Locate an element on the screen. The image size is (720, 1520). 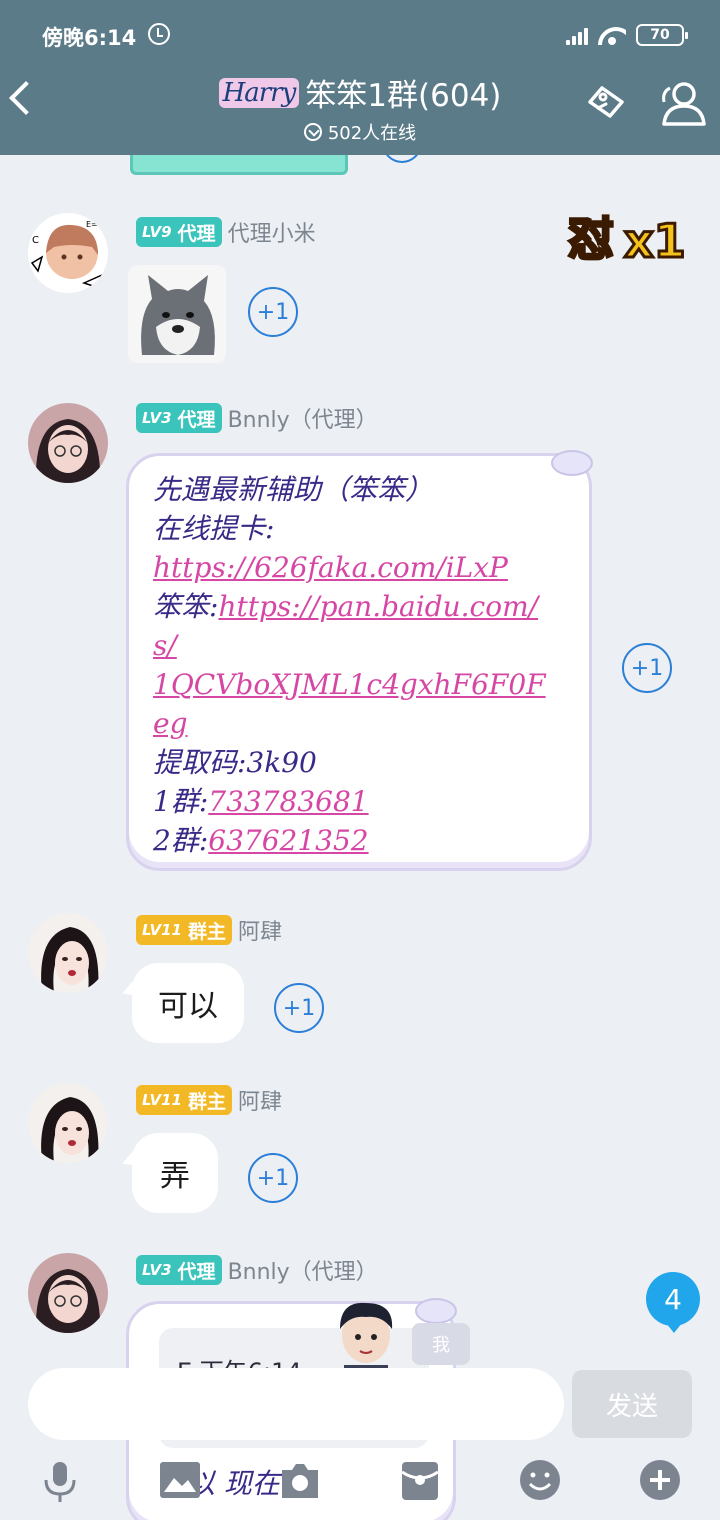
emoji-icon is located at coordinates (540, 1480).